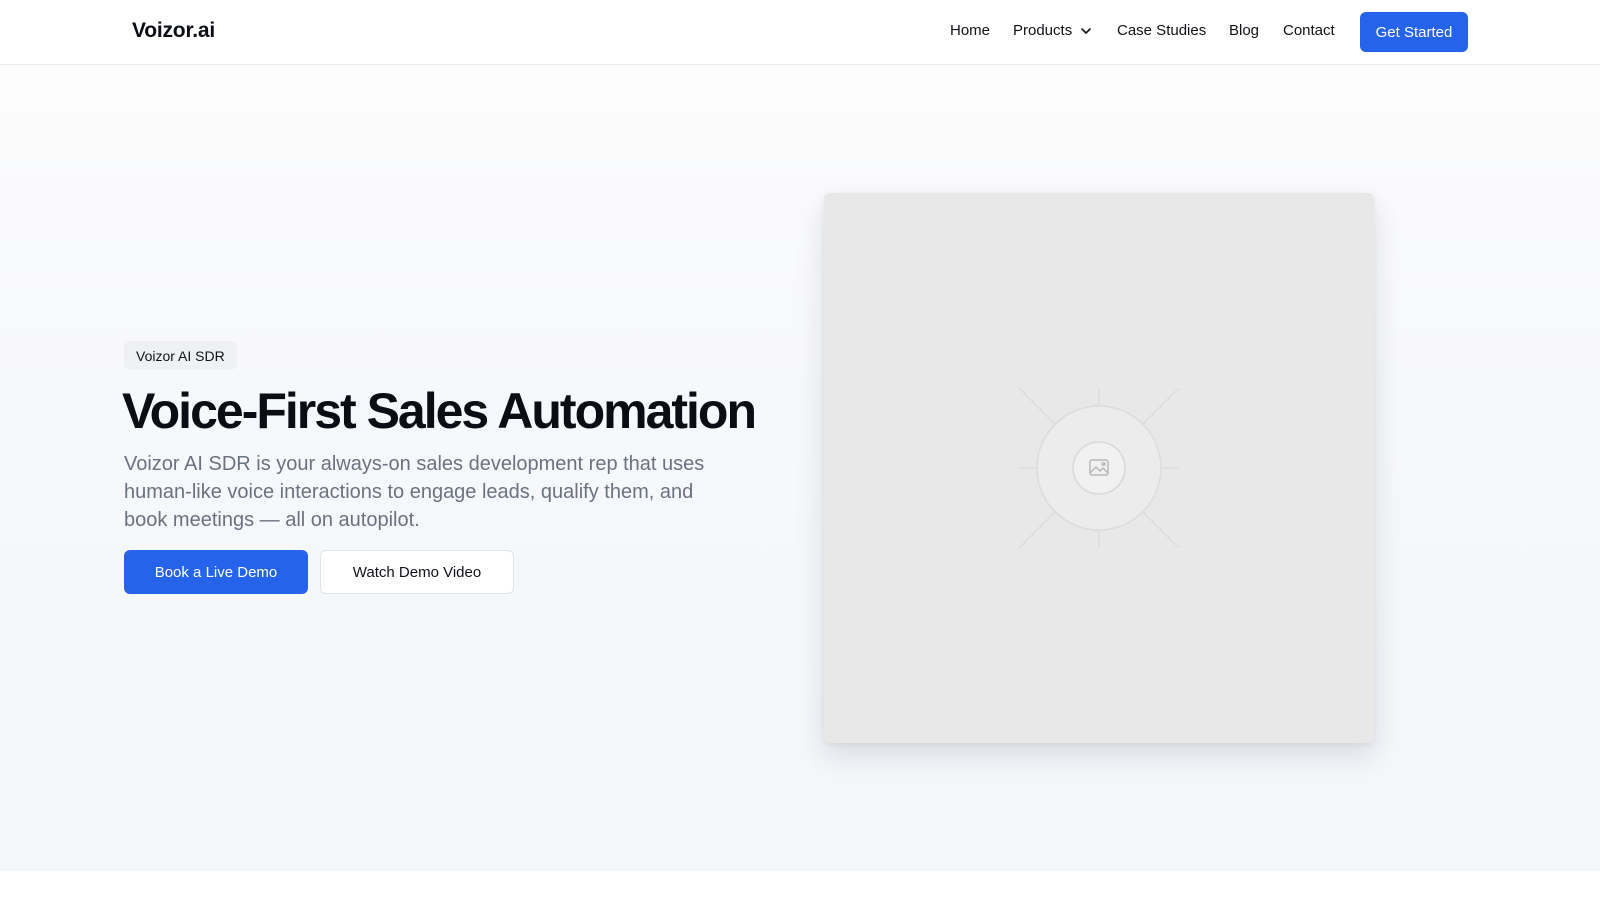 The height and width of the screenshot is (900, 1600). I want to click on nav-products: Products, so click(1053, 30).